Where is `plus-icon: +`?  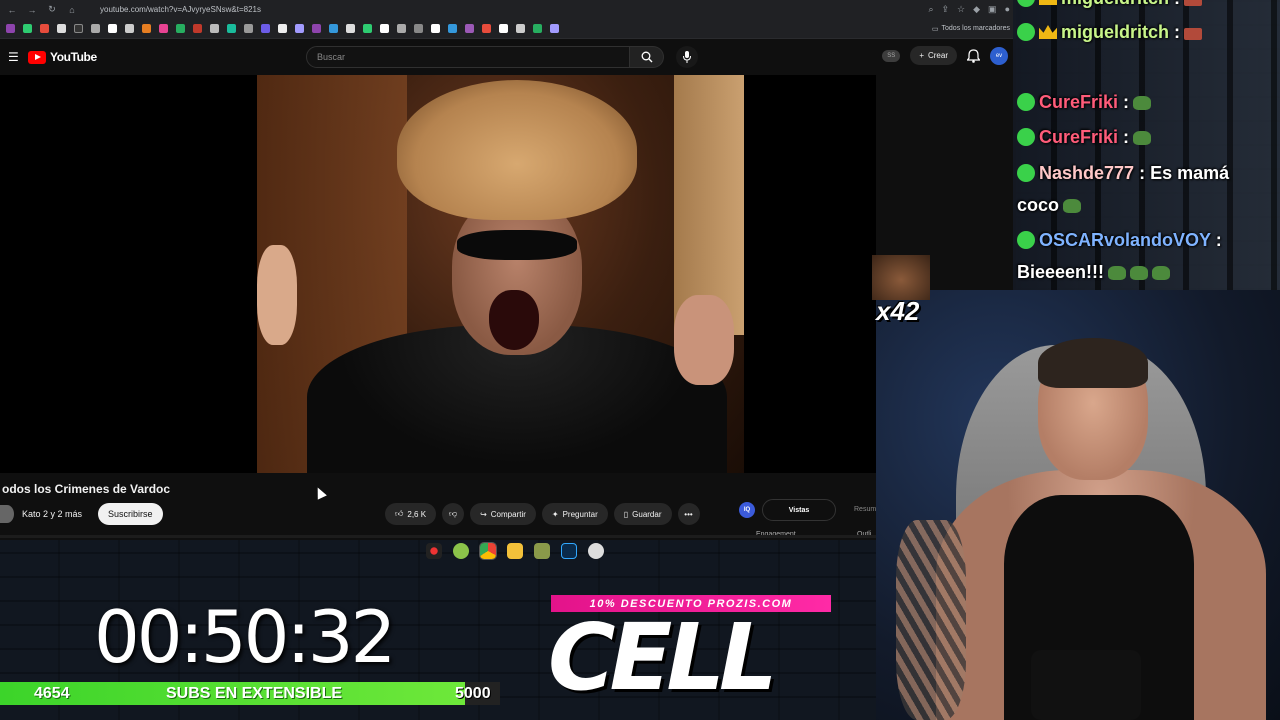
plus-icon: + is located at coordinates (921, 55).